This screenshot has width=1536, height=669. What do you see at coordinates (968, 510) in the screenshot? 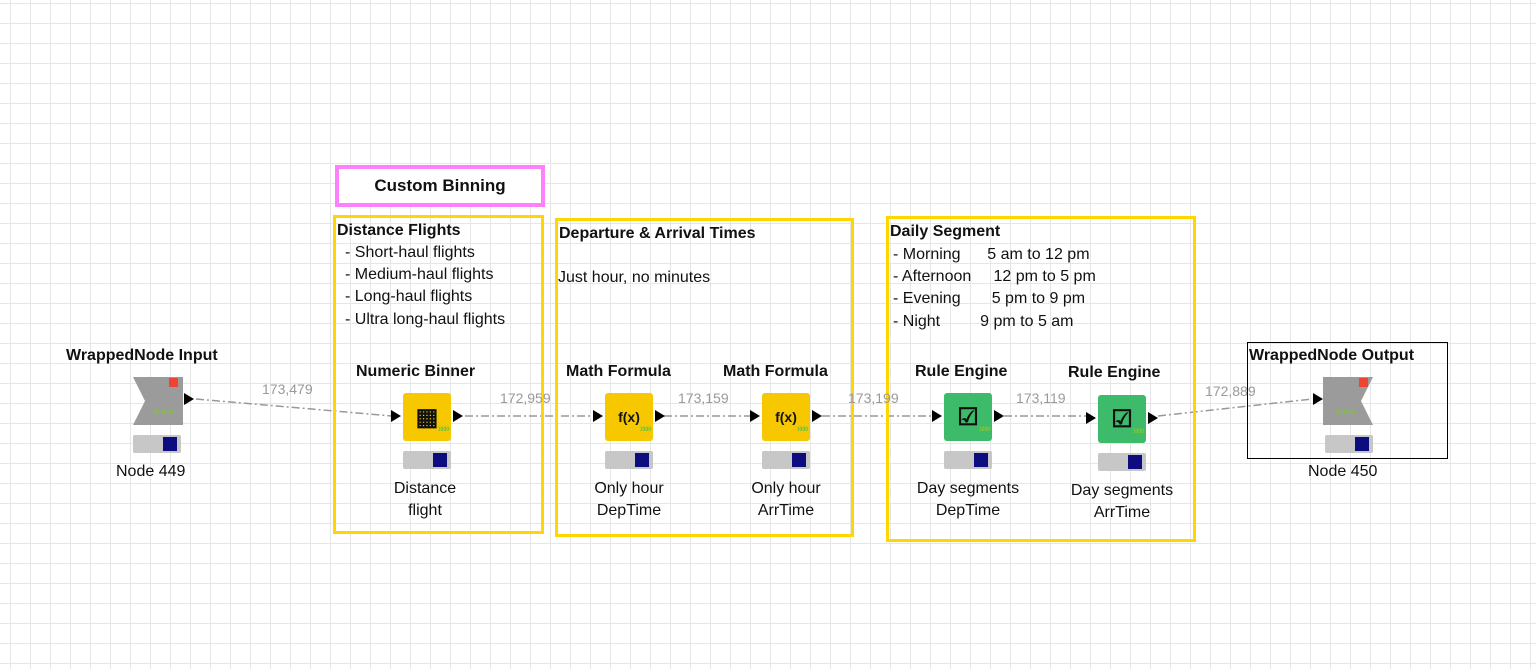
I see `rule1-label-line: DepTime` at bounding box center [968, 510].